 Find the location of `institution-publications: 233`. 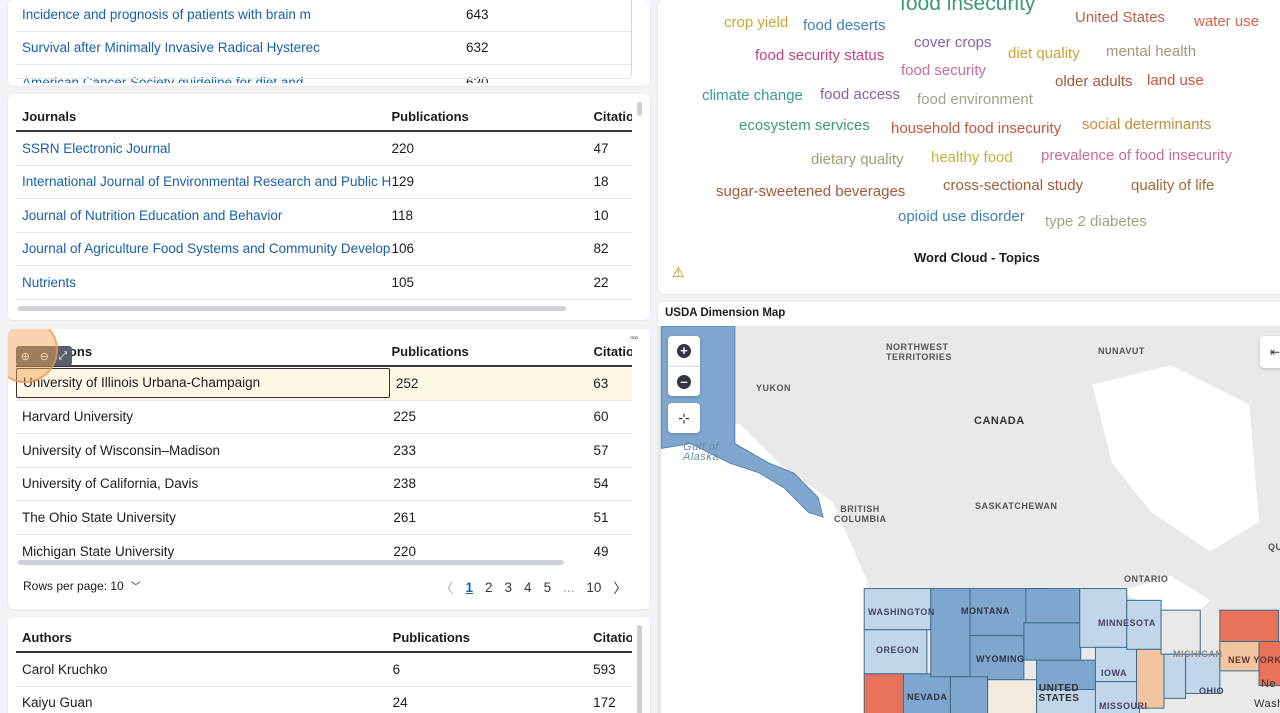

institution-publications: 233 is located at coordinates (404, 450).